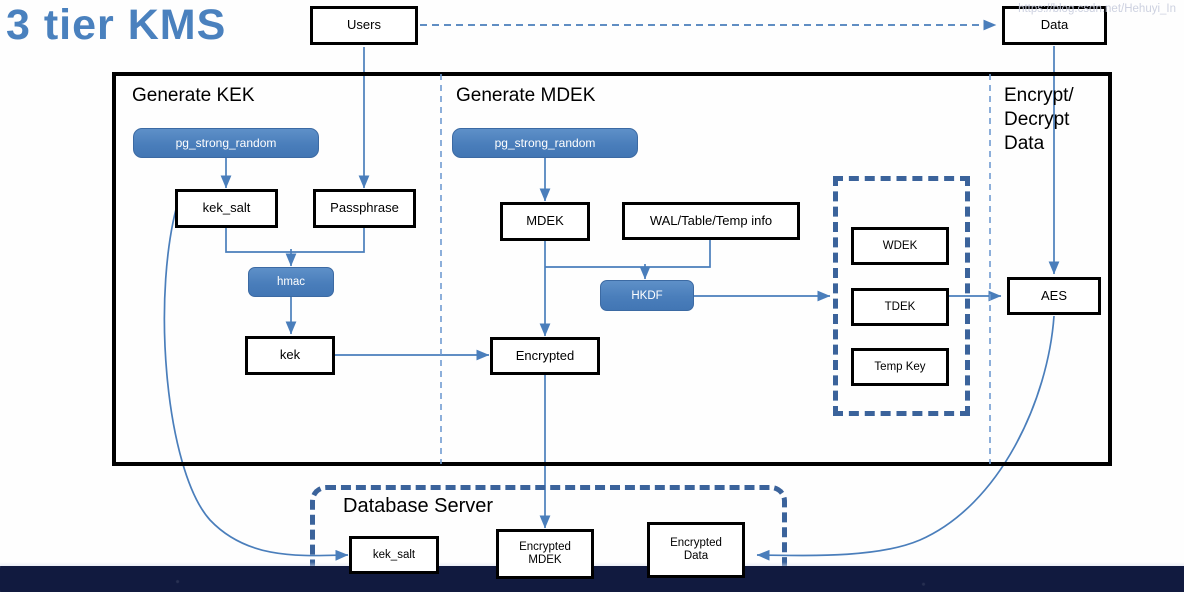  I want to click on node-passphrase-label: Passphrase, so click(364, 208).